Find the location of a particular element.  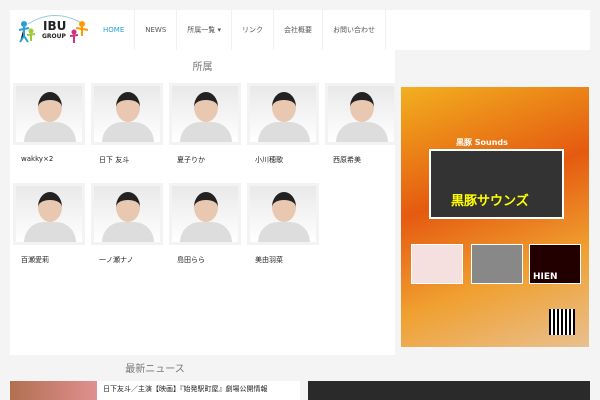

member-name: wakky×2 is located at coordinates (49, 159).